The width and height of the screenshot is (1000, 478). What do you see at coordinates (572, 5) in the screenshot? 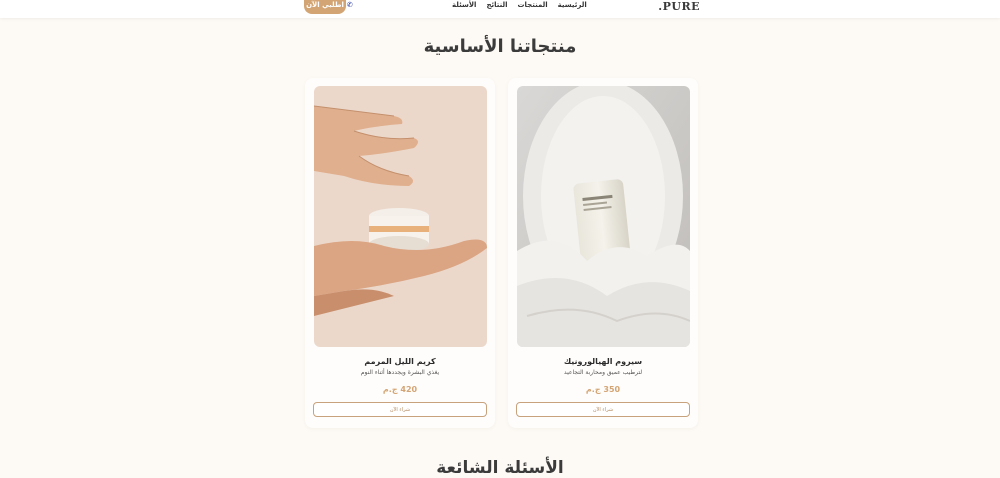
I see `nav-item-home: الرئيسية` at bounding box center [572, 5].